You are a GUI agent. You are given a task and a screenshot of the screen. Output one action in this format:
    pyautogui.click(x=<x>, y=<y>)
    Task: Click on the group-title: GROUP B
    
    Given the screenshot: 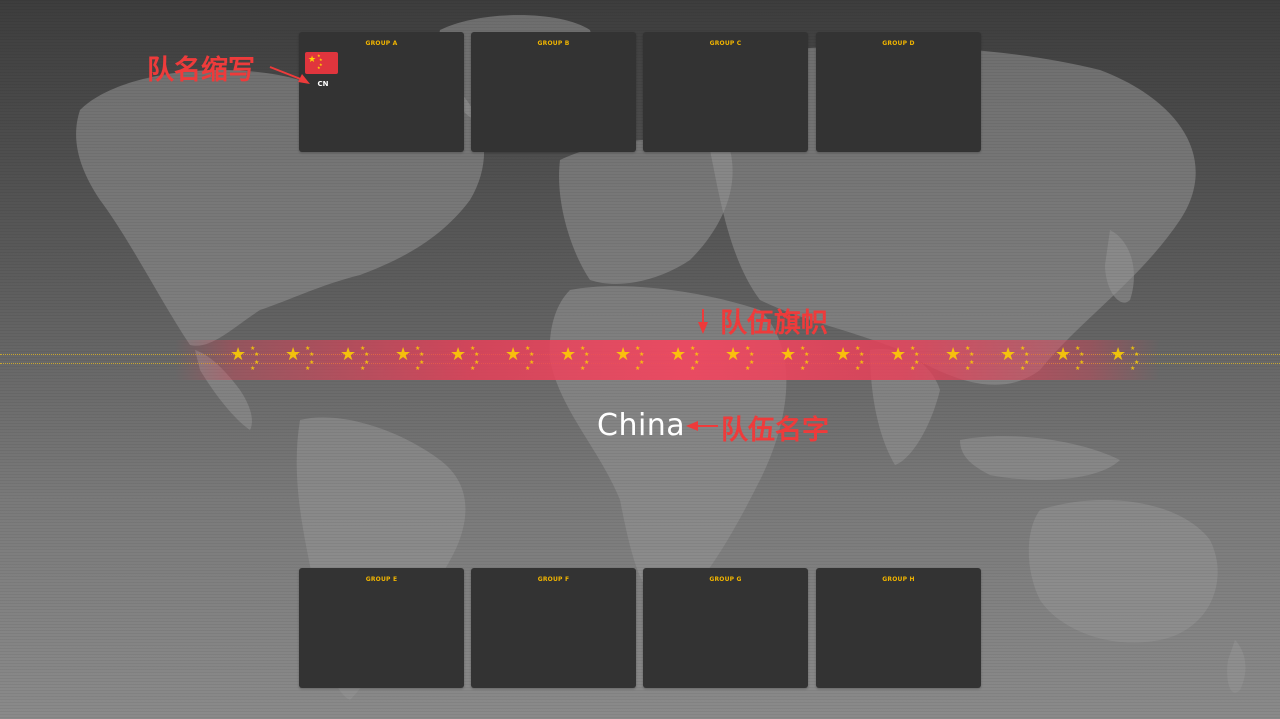 What is the action you would take?
    pyautogui.click(x=553, y=43)
    